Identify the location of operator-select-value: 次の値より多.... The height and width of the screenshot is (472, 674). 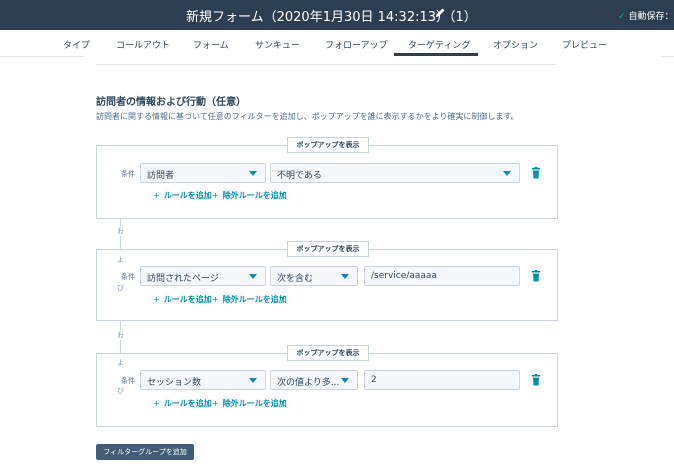
(308, 383).